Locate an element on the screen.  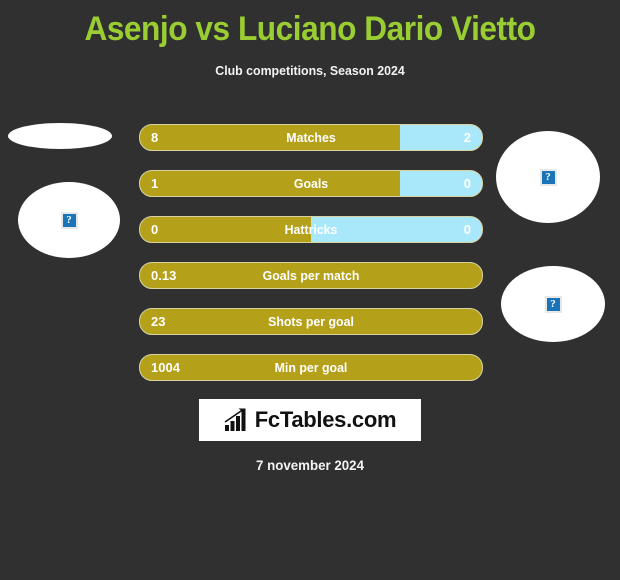
stat-row: 1004 Min per goal is located at coordinates (311, 367).